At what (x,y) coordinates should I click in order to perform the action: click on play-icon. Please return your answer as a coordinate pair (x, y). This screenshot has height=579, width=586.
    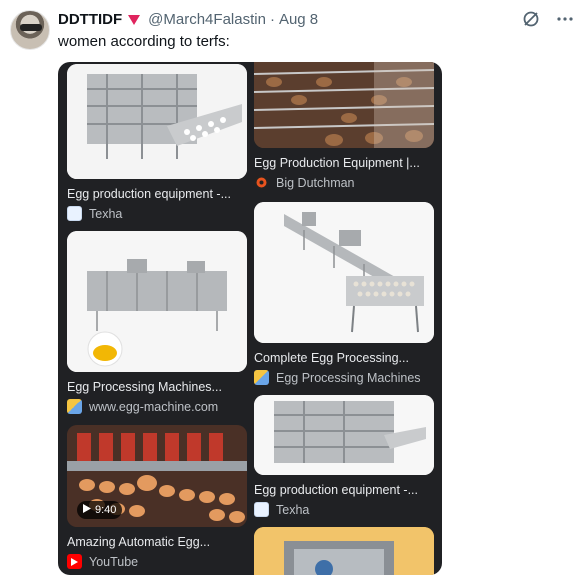
    Looking at the image, I should click on (87, 510).